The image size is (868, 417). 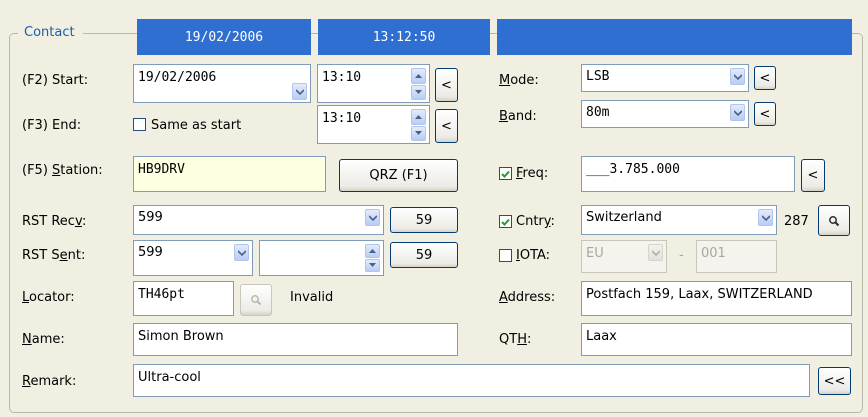 What do you see at coordinates (624, 217) in the screenshot?
I see `country-value: Switzerland` at bounding box center [624, 217].